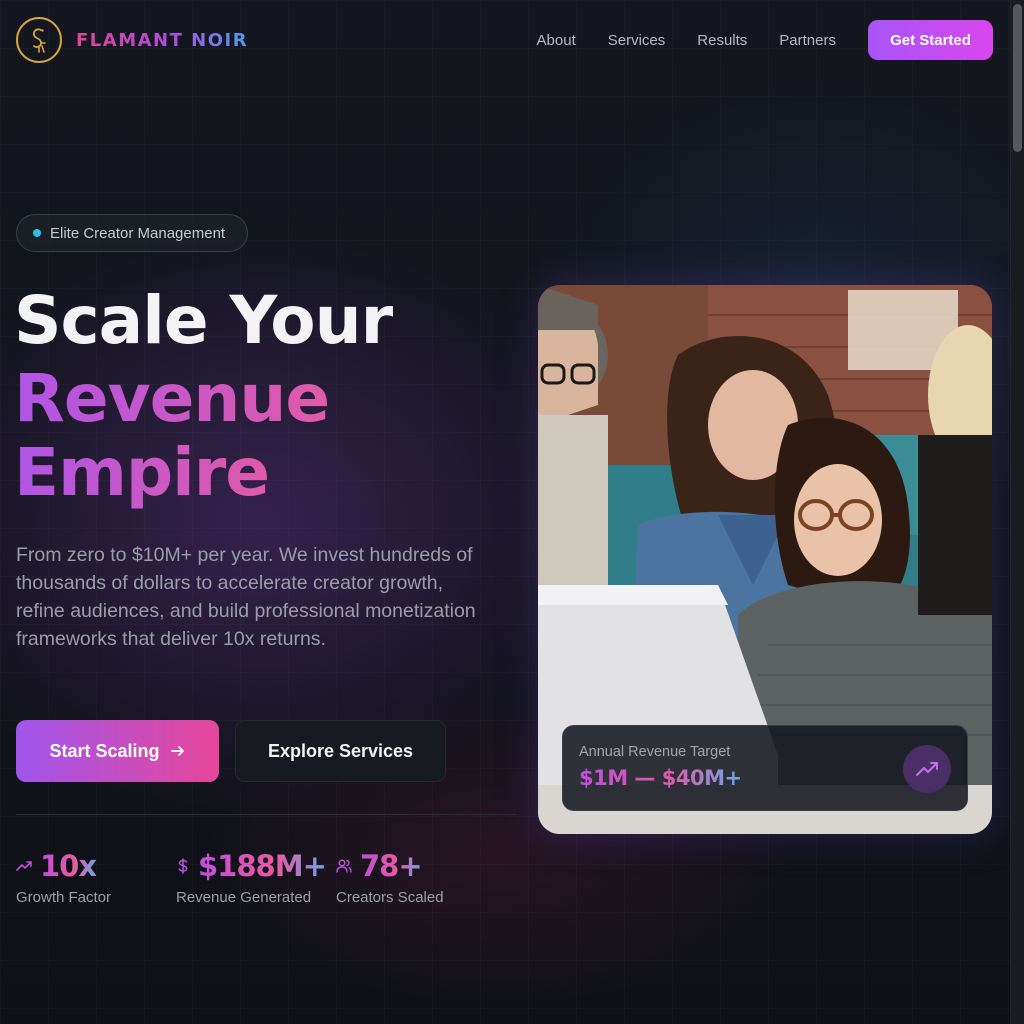 The height and width of the screenshot is (1024, 1024). Describe the element at coordinates (162, 40) in the screenshot. I see `brand-name: FLAMANT NOIR` at that location.